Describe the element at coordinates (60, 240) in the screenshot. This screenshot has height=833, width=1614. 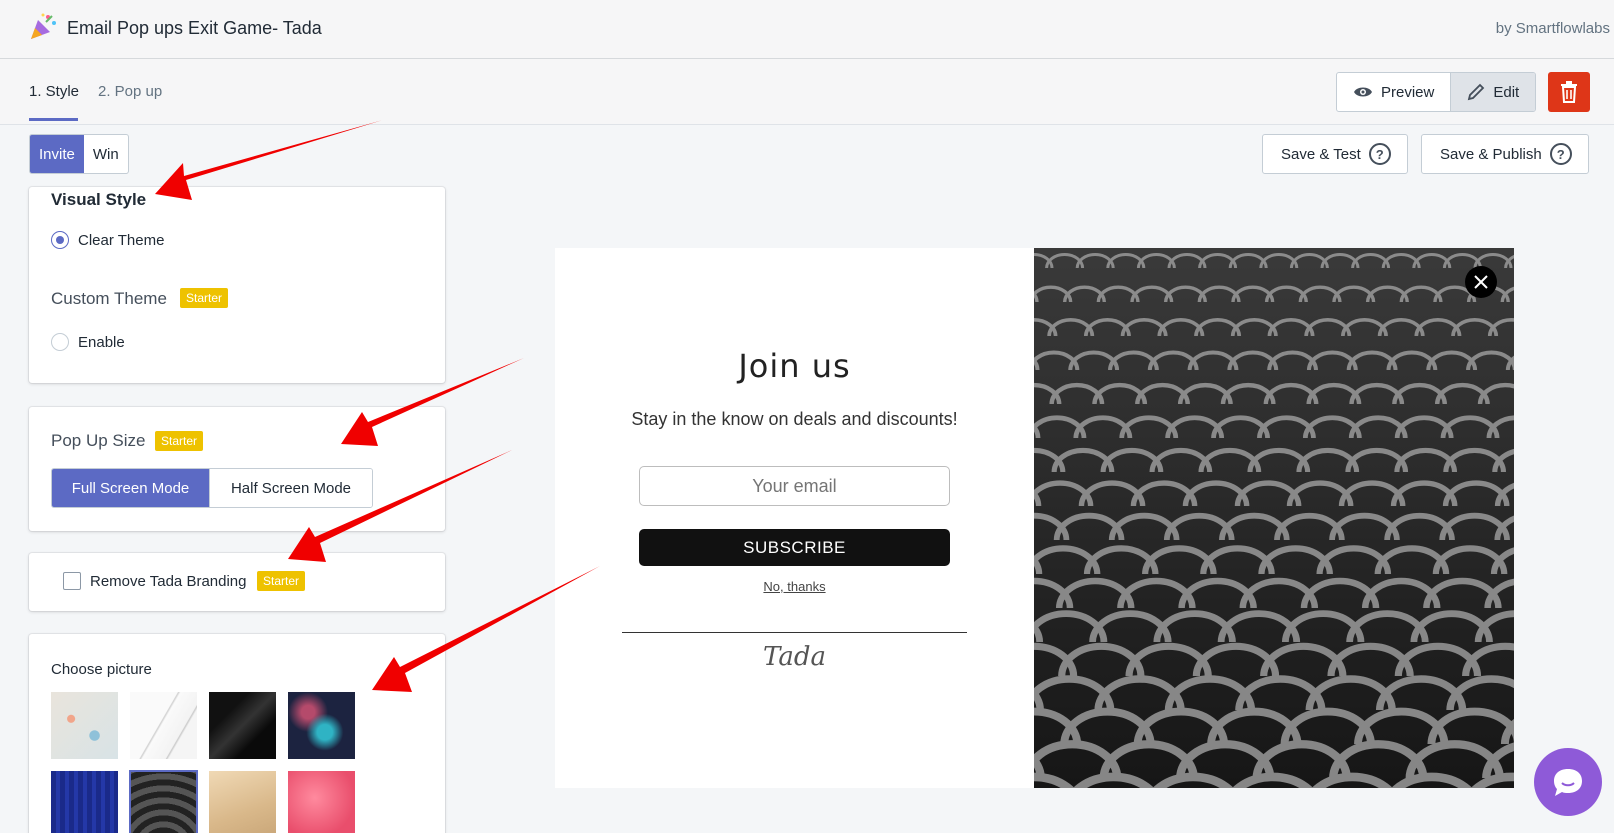
I see `clear-theme-radio` at that location.